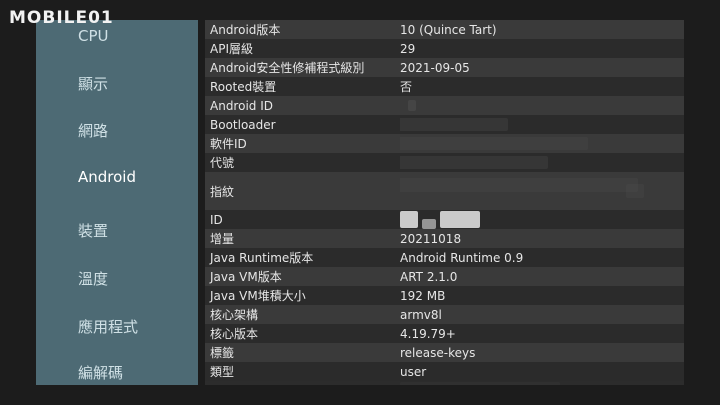 The width and height of the screenshot is (720, 405). I want to click on row-key: Android安全性修補程式級別, so click(287, 68).